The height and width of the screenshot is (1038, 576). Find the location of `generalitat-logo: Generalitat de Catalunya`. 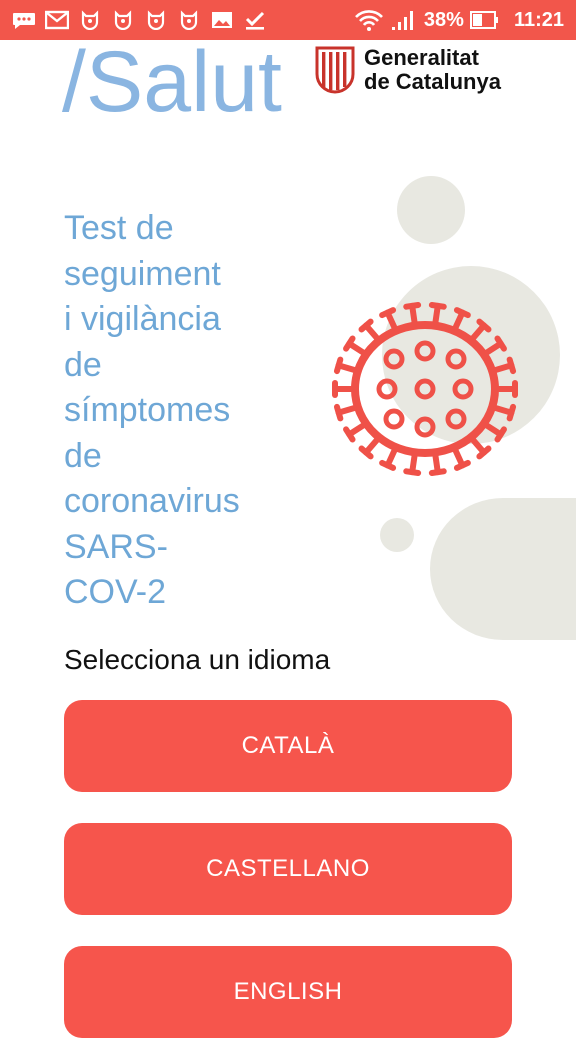

generalitat-logo: Generalitat de Catalunya is located at coordinates (407, 72).